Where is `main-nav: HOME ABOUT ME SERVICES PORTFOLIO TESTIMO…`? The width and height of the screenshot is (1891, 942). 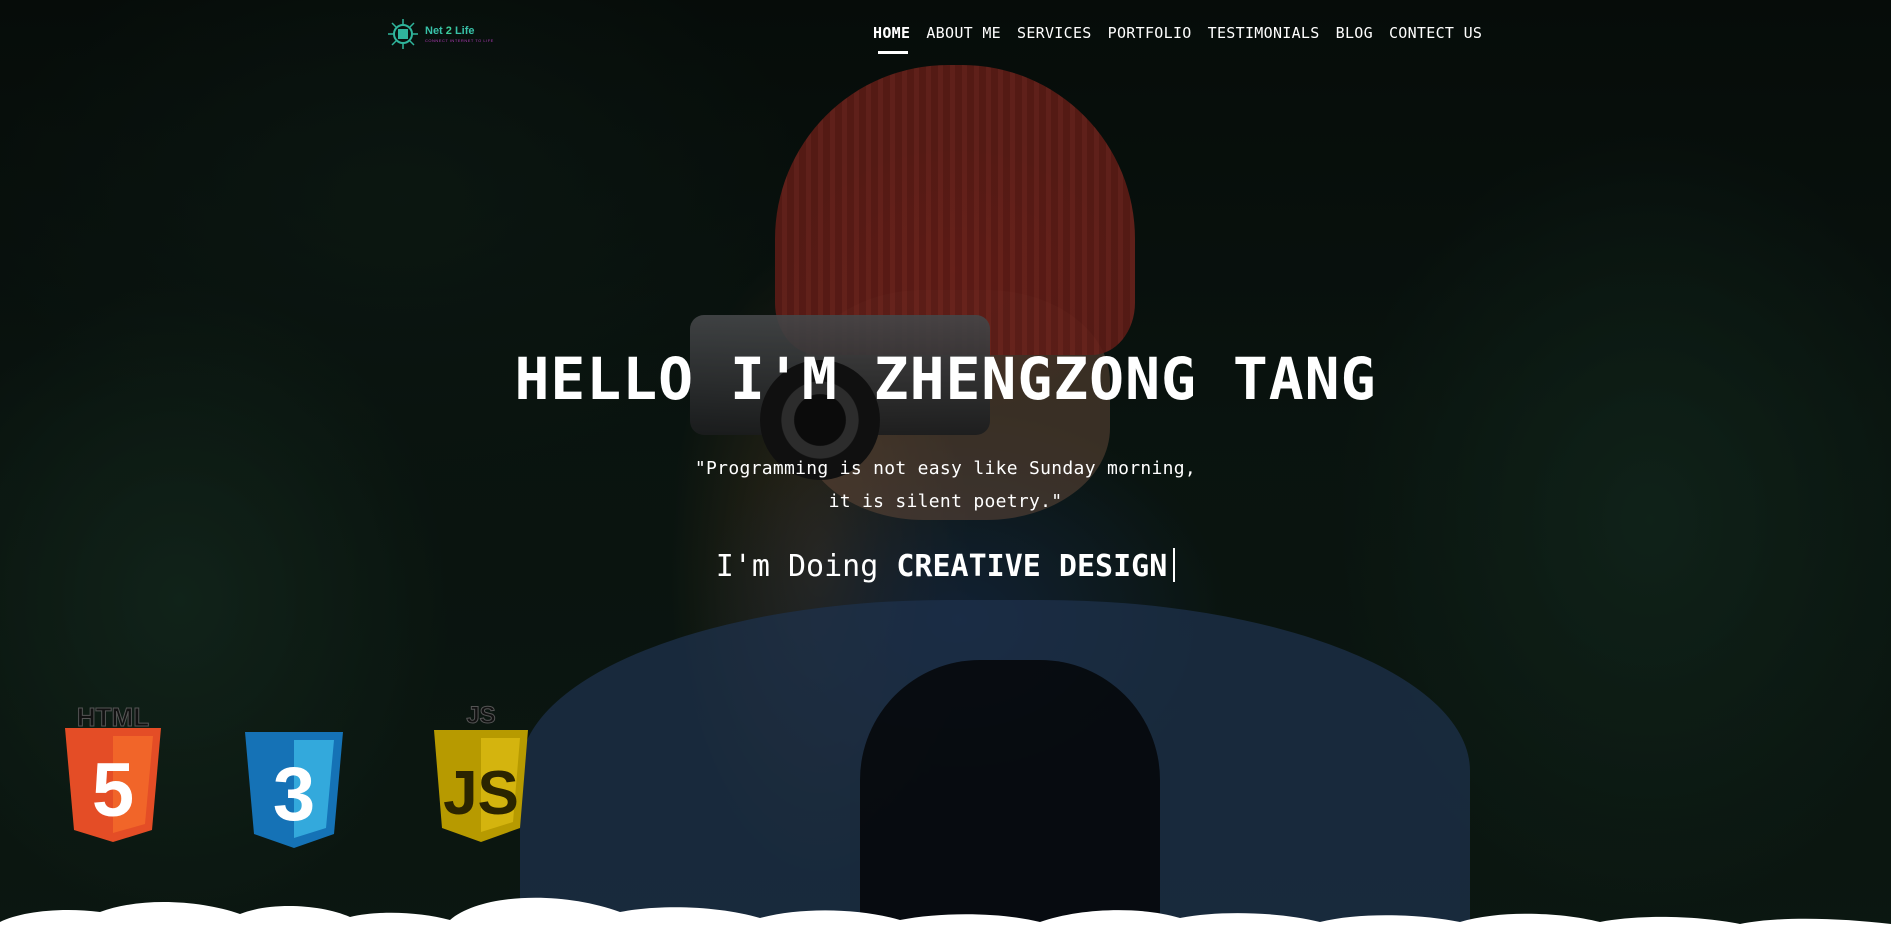 main-nav: HOME ABOUT ME SERVICES PORTFOLIO TESTIMO… is located at coordinates (1181, 38).